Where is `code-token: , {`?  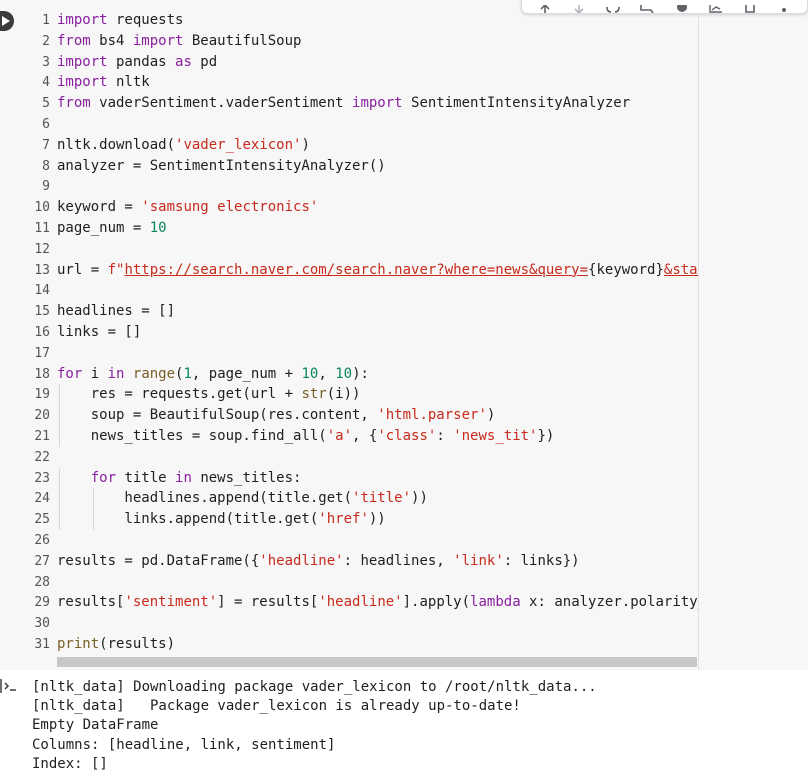 code-token: , { is located at coordinates (365, 435).